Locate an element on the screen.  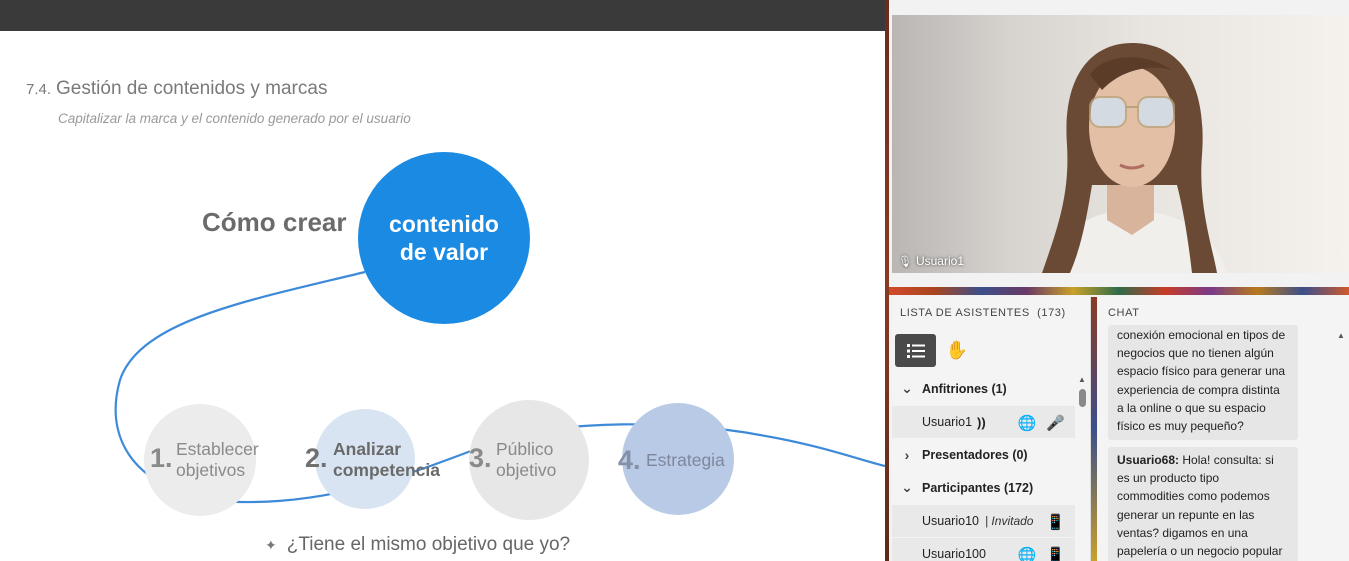
circle-line-1: contenido is located at coordinates (444, 224).